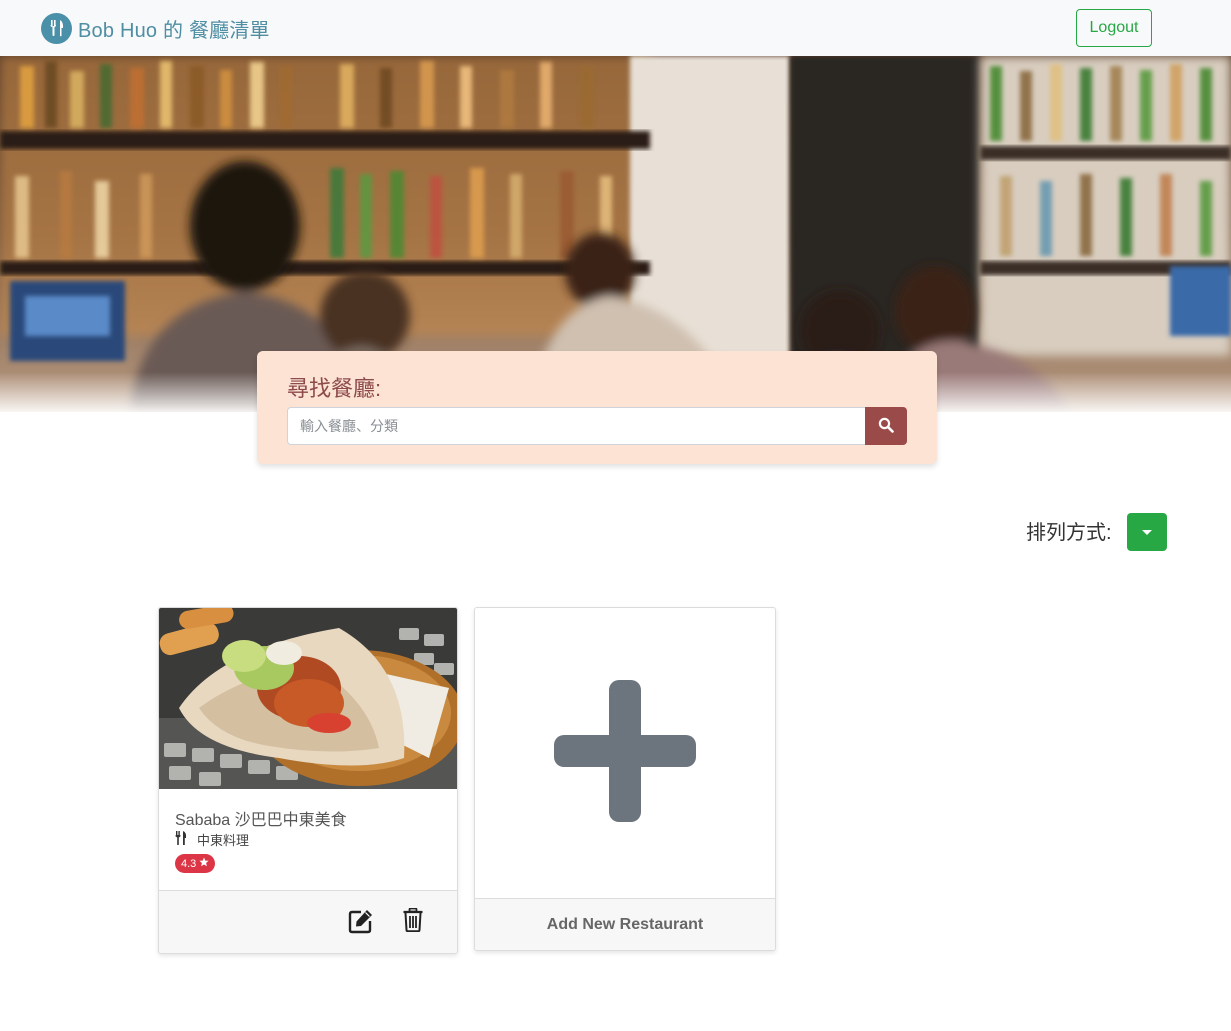 This screenshot has width=1231, height=1031. I want to click on restaurant-image, so click(308, 698).